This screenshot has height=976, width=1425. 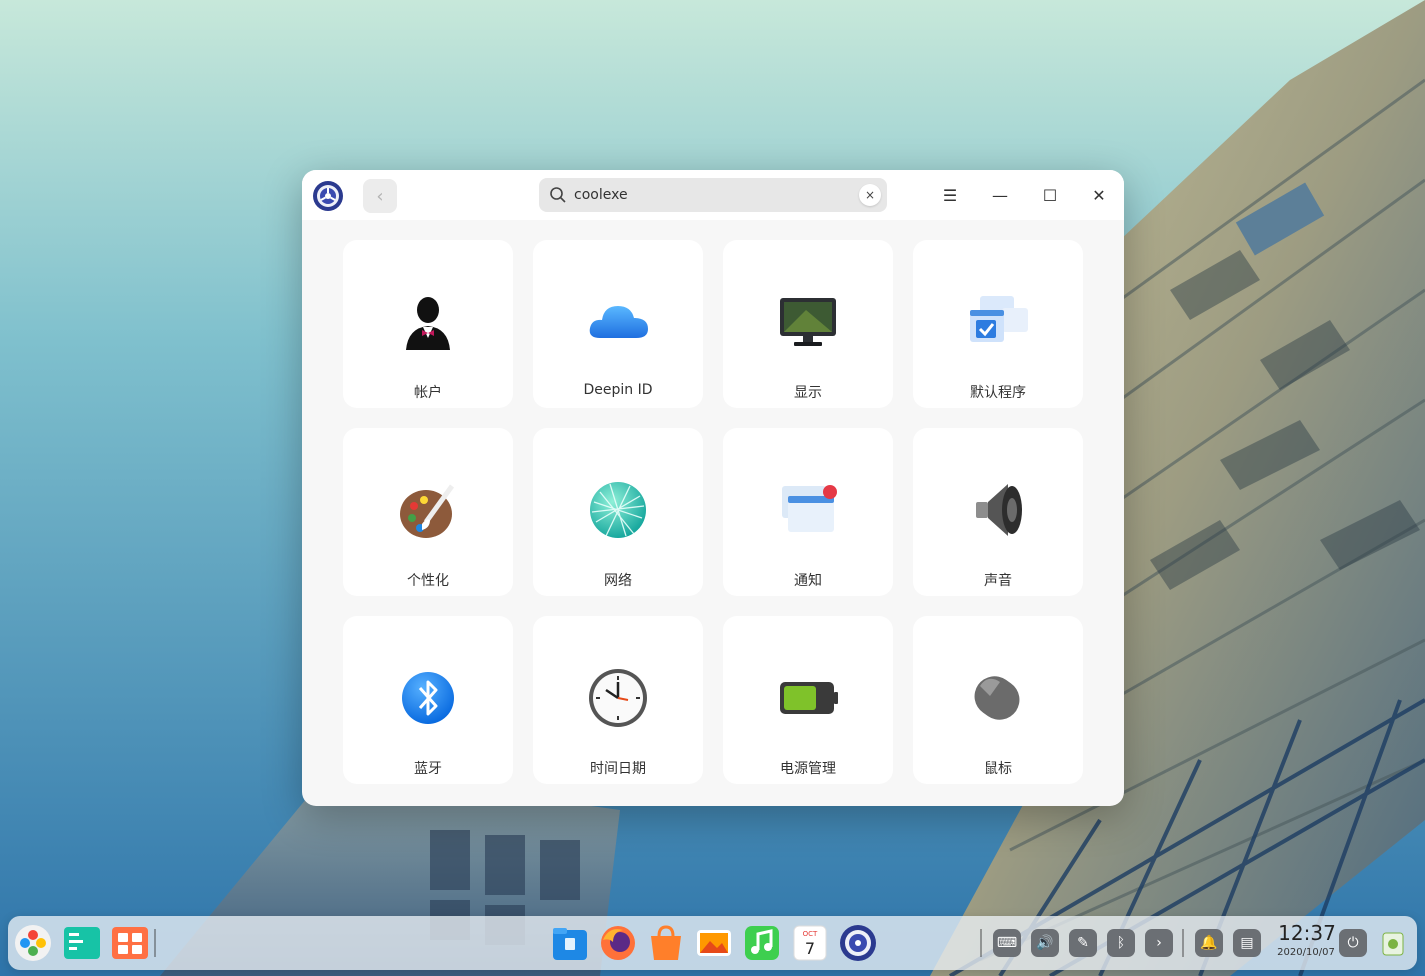 I want to click on dock: OCT 7 ⌨ 🔊 ✎ ᛒ › 🔔 ▤ 12:37 2020/10/07 ⏻, so click(x=712, y=943).